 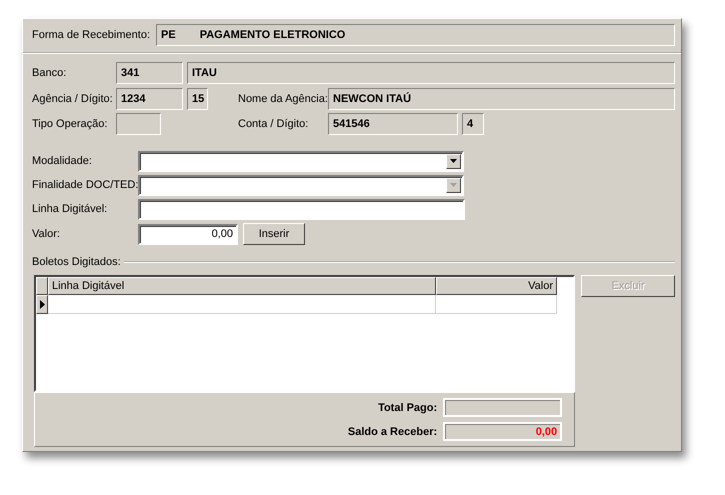 I want to click on account-digit-field: 4, so click(x=473, y=124).